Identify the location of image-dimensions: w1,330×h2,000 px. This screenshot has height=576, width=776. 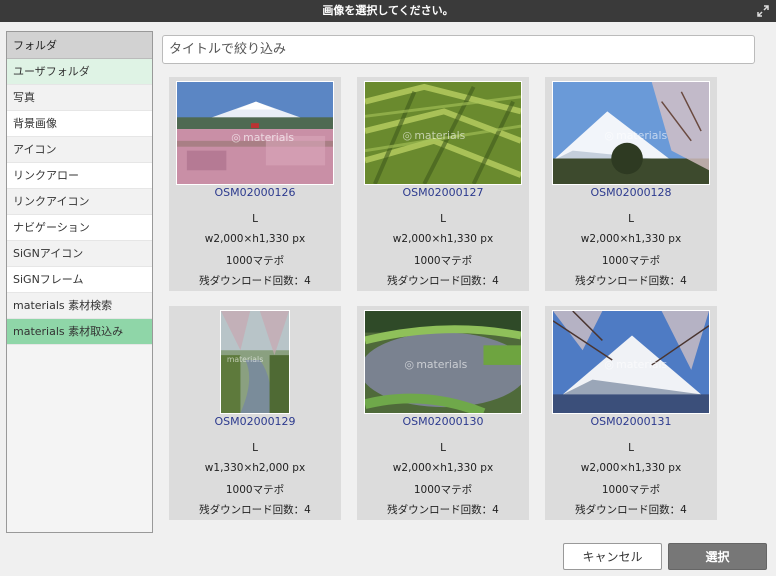
(255, 468).